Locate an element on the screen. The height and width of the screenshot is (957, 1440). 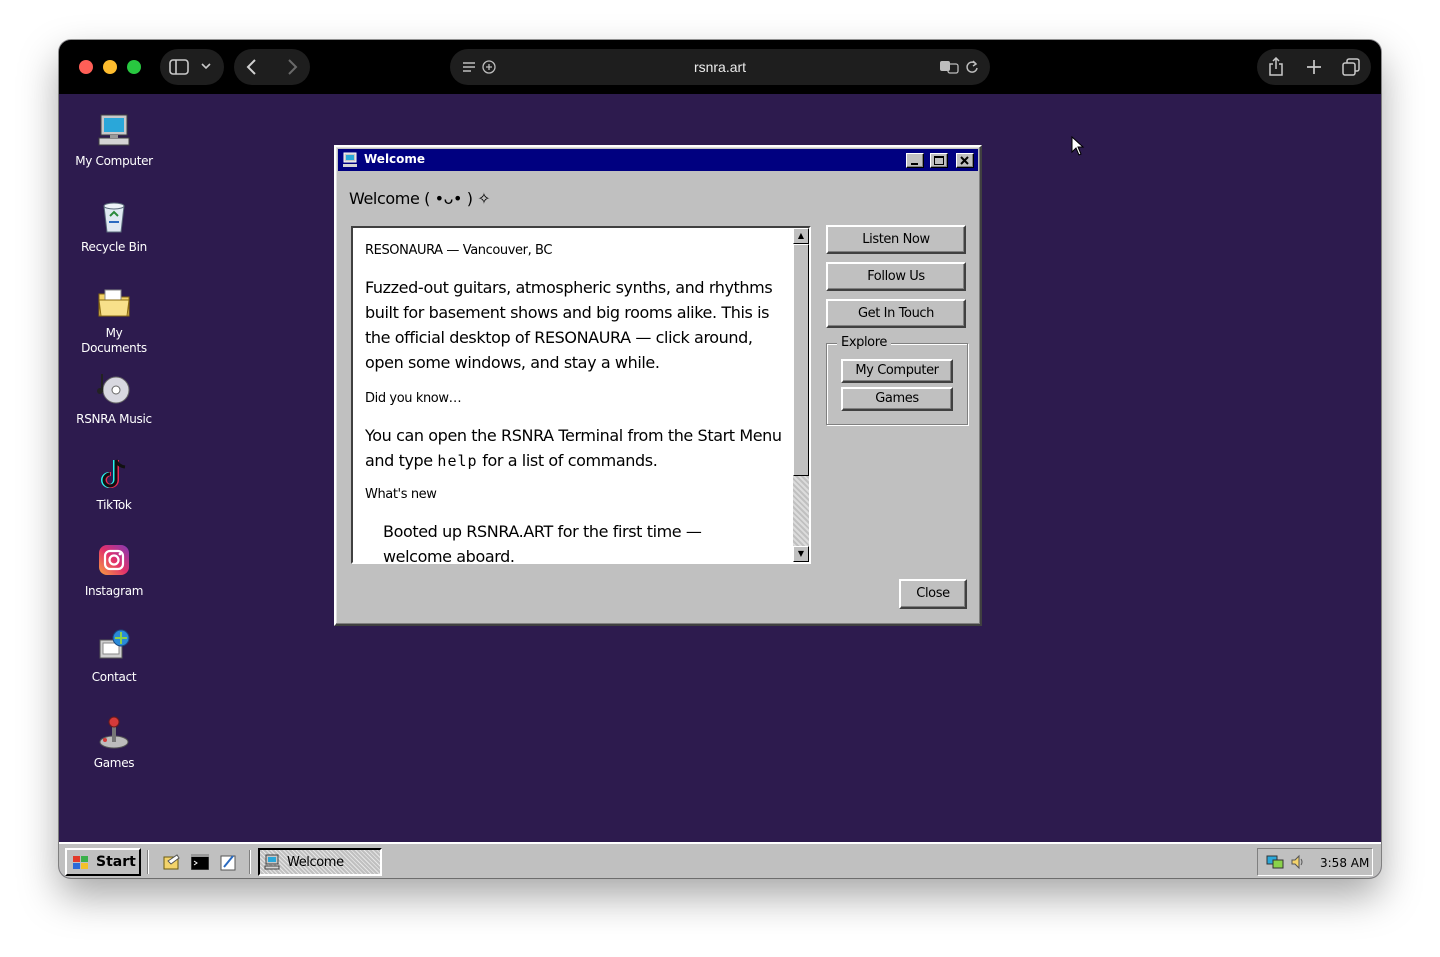
explore-group: Explore My Computer Games is located at coordinates (897, 380).